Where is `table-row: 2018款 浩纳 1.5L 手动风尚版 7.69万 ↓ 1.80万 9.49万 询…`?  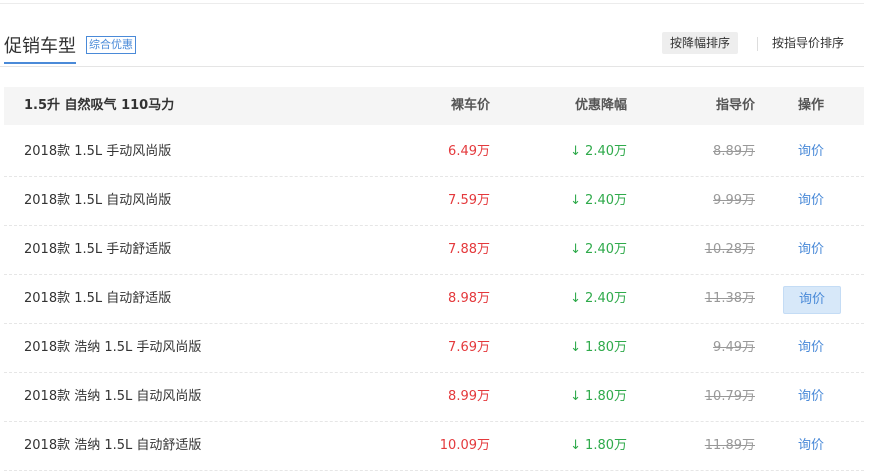 table-row: 2018款 浩纳 1.5L 手动风尚版 7.69万 ↓ 1.80万 9.49万 询… is located at coordinates (434, 348).